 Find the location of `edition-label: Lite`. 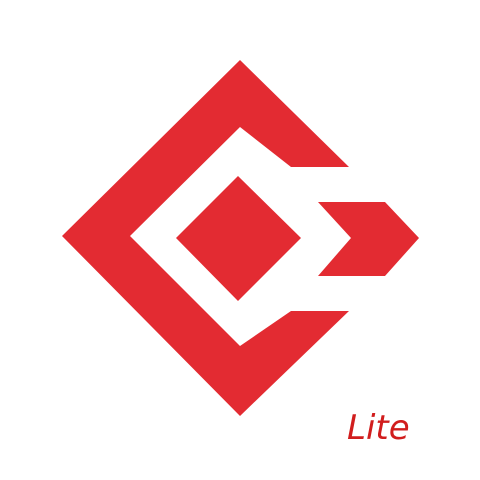

edition-label: Lite is located at coordinates (378, 428).